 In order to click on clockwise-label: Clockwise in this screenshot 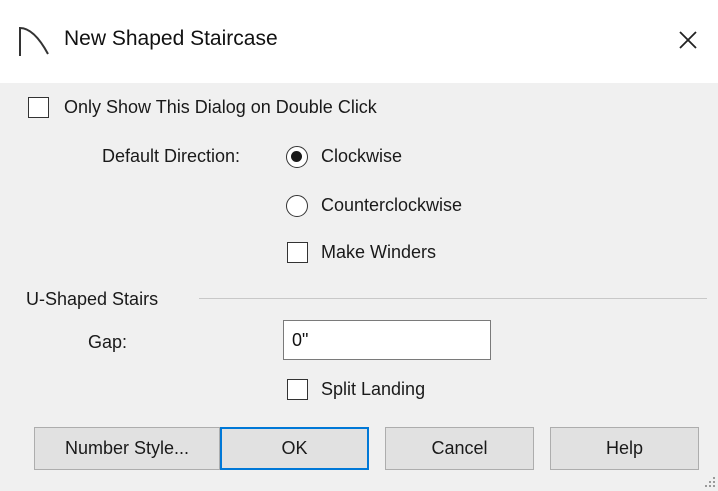, I will do `click(362, 156)`.